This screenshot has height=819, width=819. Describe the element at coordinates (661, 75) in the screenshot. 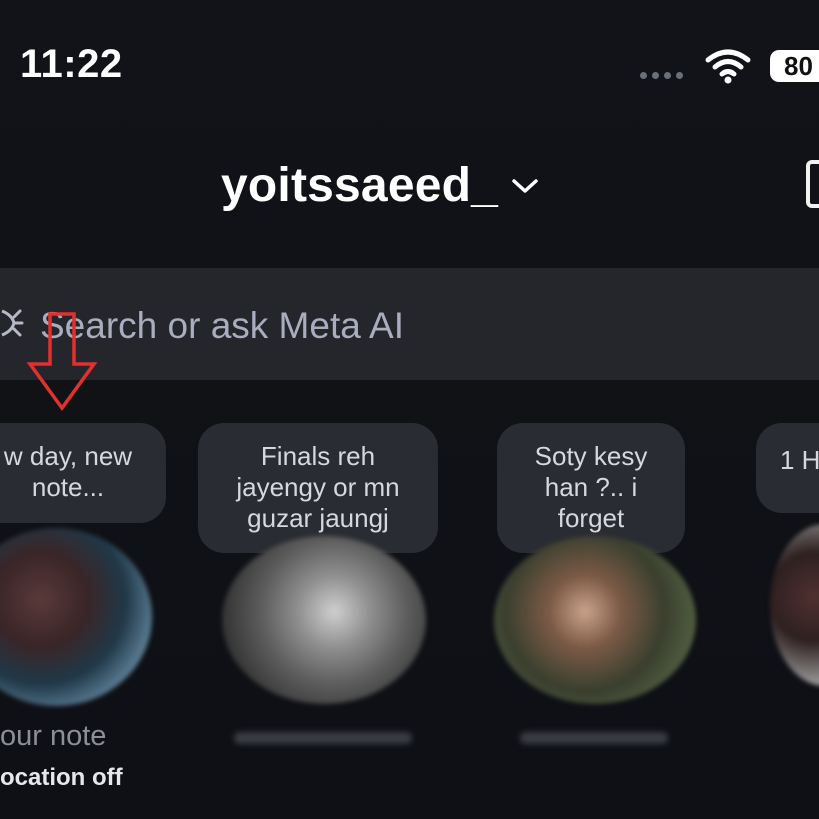

I see `cellular-dots-icon` at that location.